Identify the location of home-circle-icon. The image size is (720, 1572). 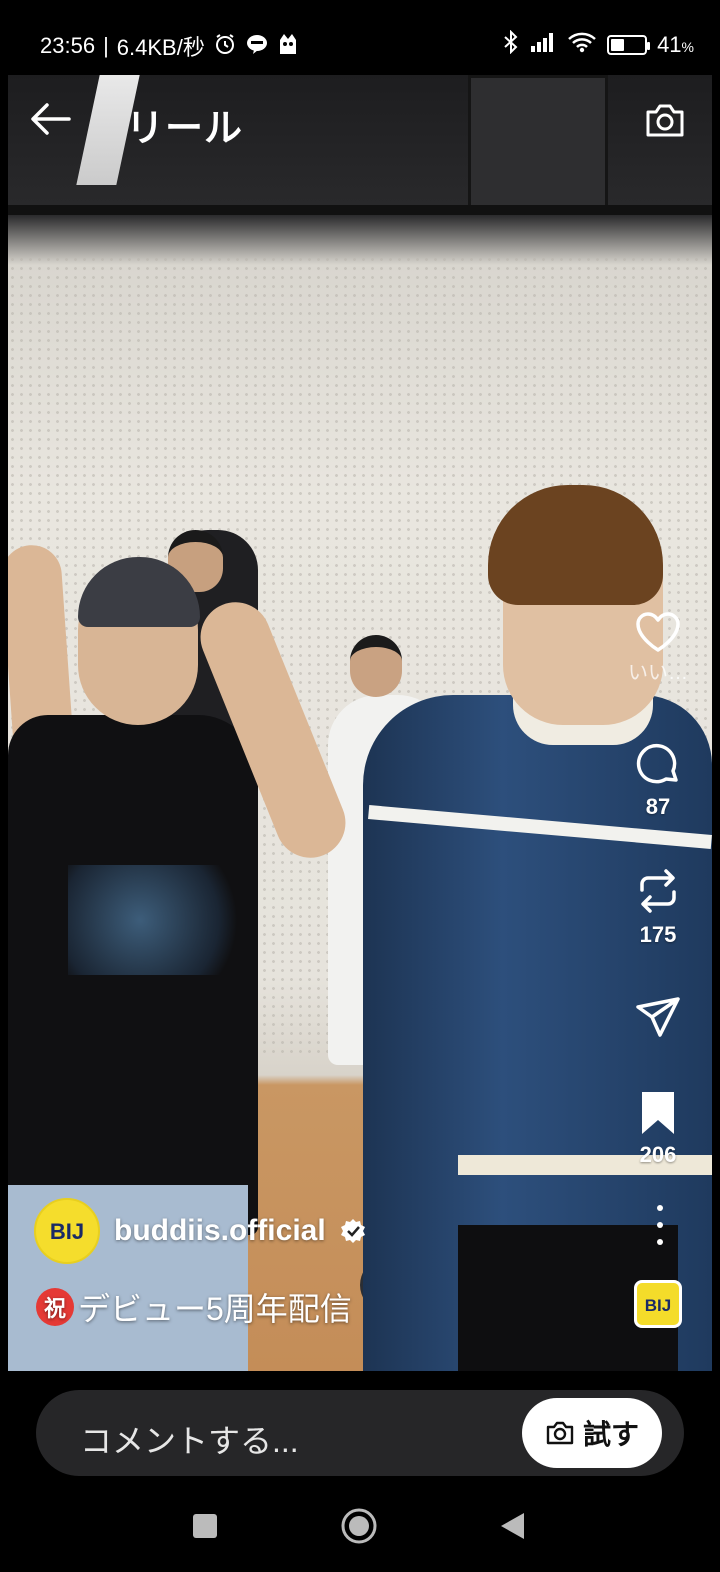
(359, 1526).